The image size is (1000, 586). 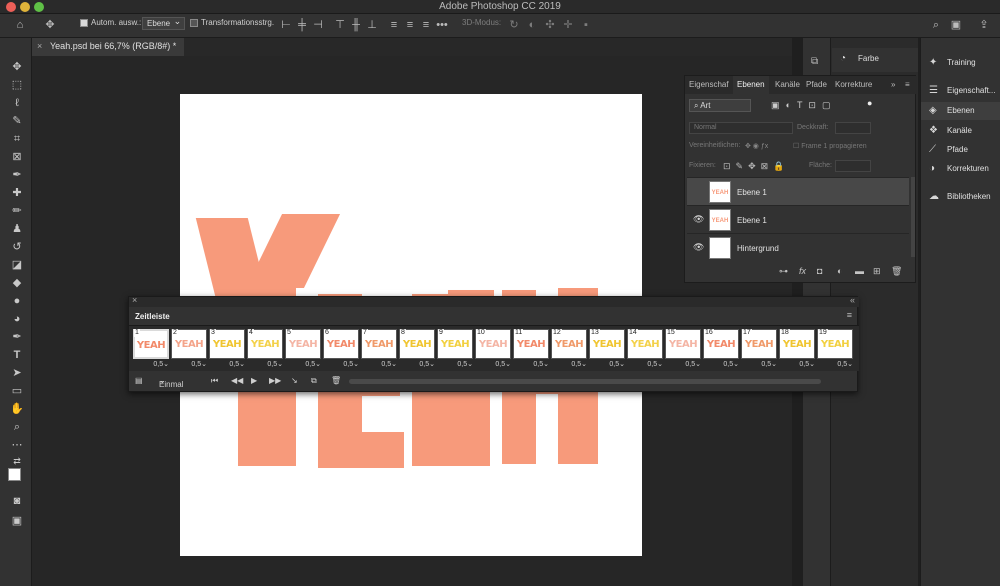 I want to click on dodge-tool-icon: ◕, so click(x=17, y=319).